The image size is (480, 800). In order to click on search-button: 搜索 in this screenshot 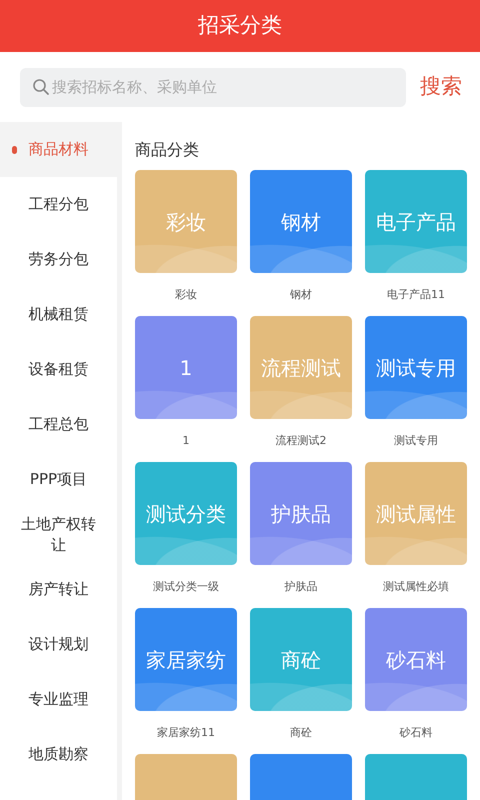, I will do `click(441, 87)`.